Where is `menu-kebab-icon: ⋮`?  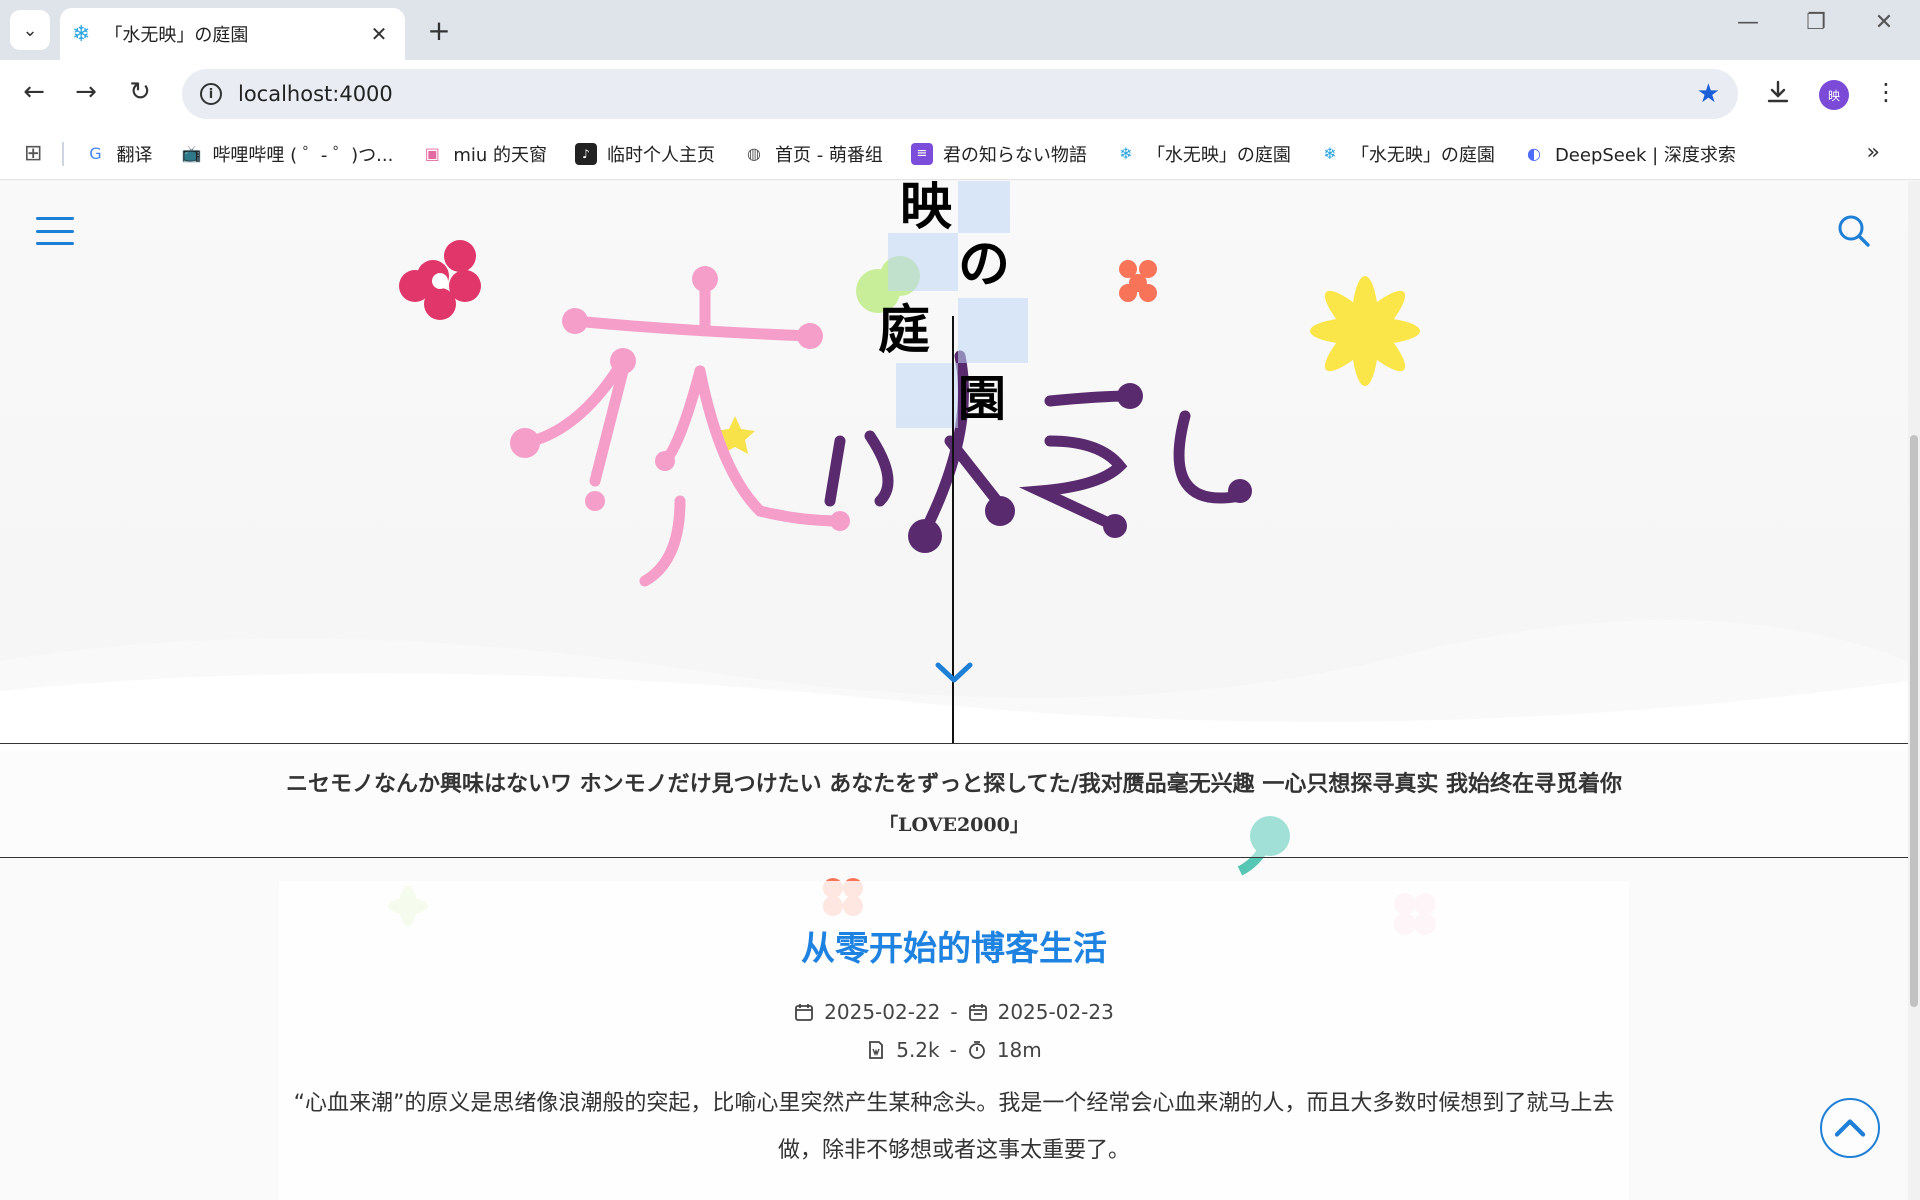
menu-kebab-icon: ⋮ is located at coordinates (1886, 92).